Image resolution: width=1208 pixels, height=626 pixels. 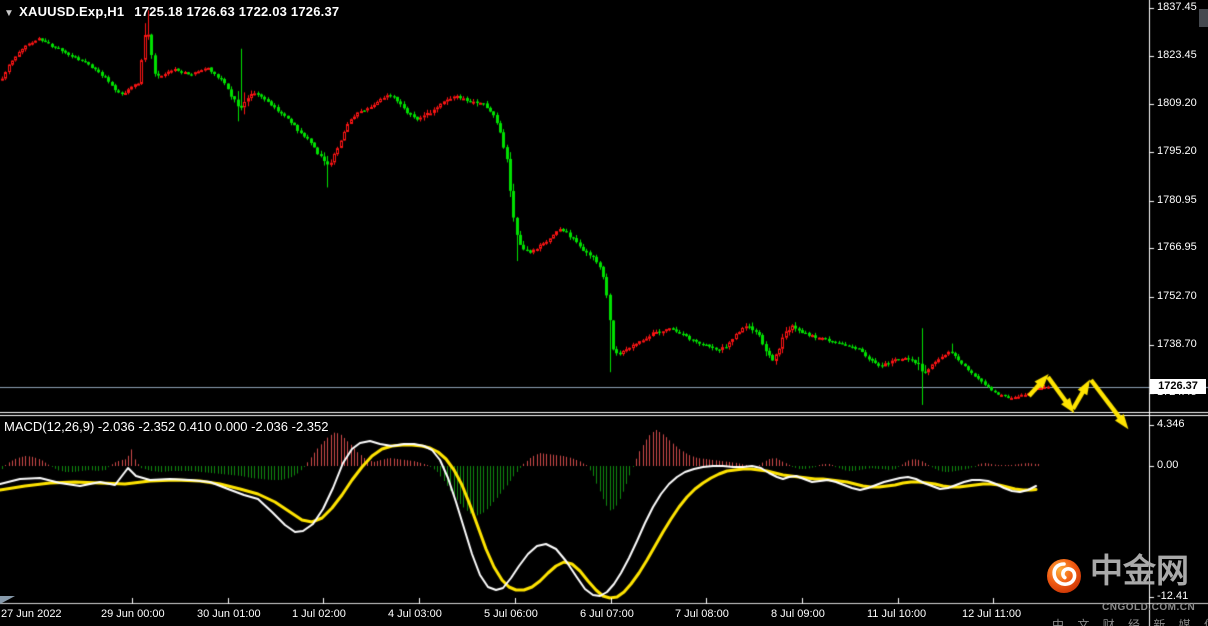 I want to click on time-axis-label: 27 Jun 2022, so click(x=31, y=614).